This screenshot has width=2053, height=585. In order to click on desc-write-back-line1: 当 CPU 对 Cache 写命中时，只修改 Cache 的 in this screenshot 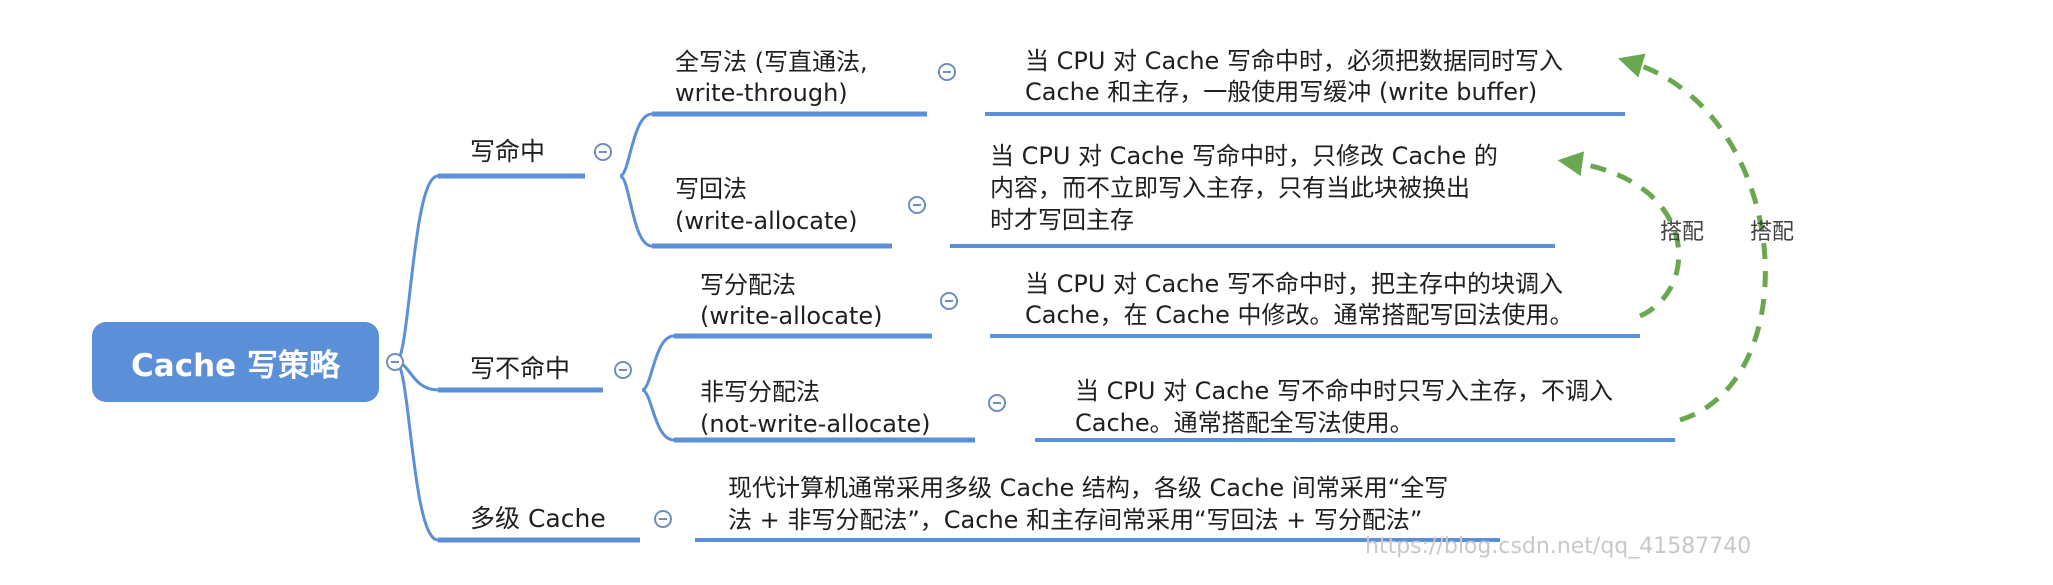, I will do `click(1244, 156)`.